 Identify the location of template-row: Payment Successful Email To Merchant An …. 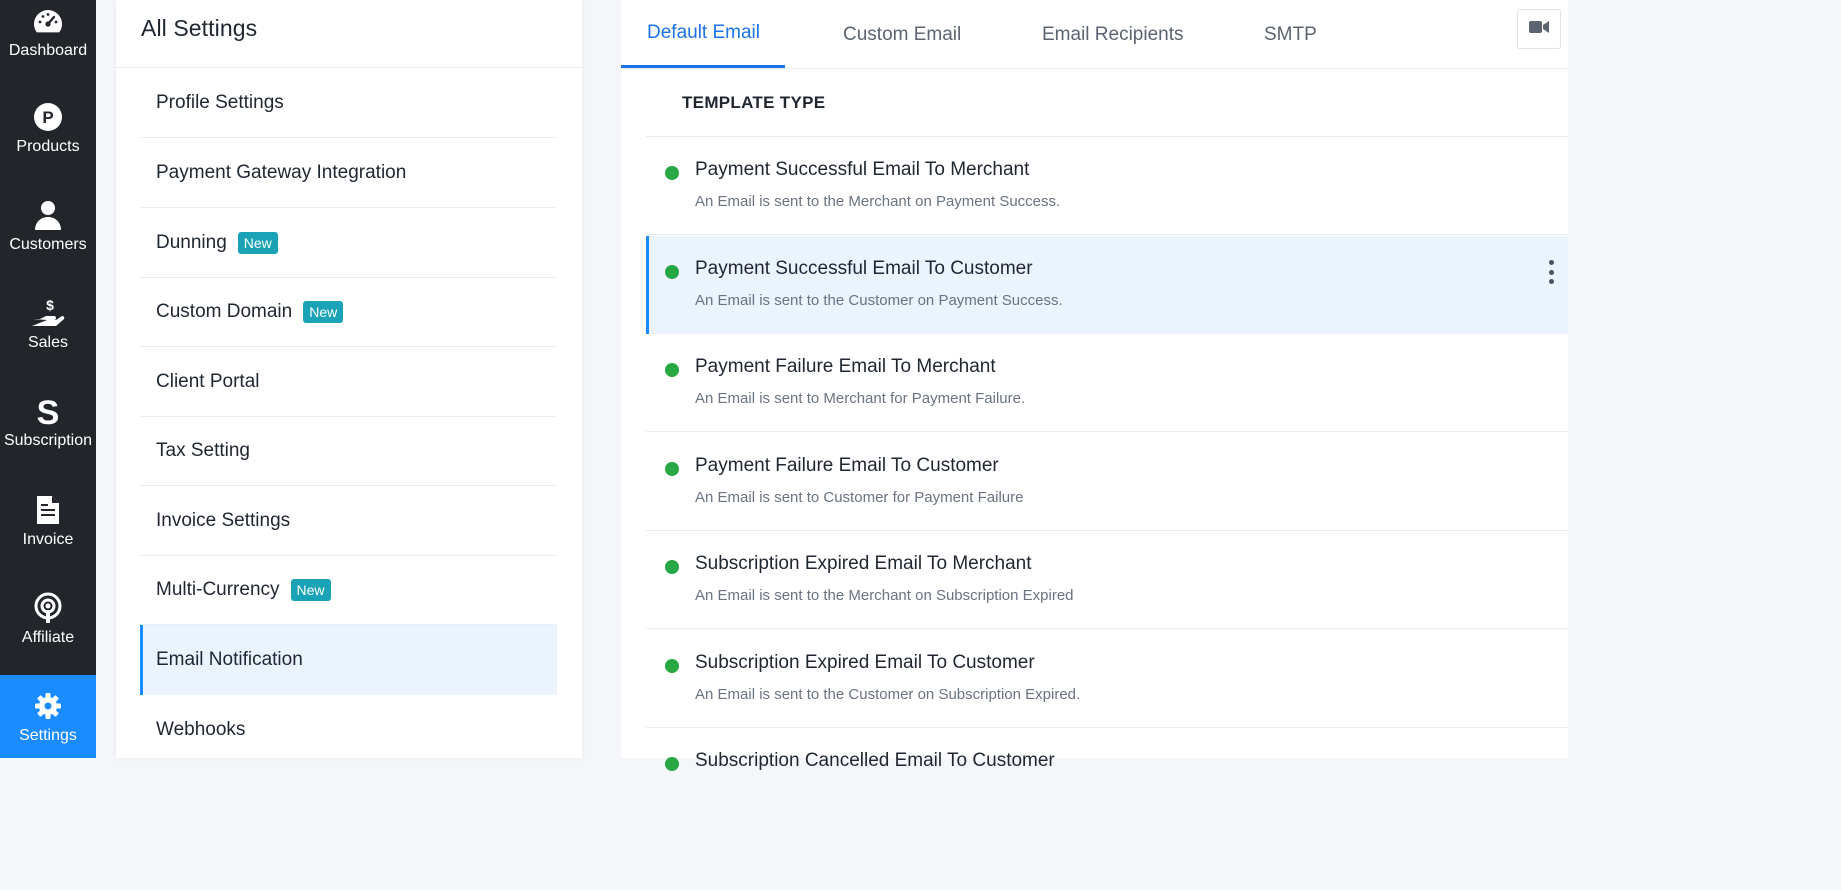
(1107, 186).